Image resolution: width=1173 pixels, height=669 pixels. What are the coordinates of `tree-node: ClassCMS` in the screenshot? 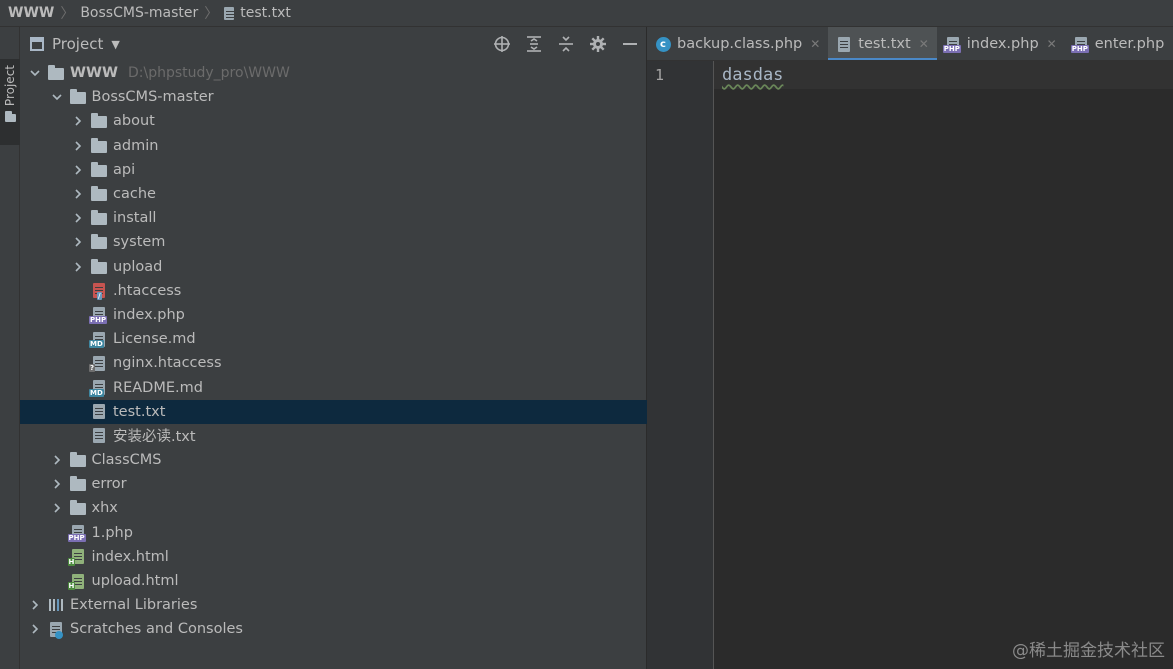 It's located at (333, 460).